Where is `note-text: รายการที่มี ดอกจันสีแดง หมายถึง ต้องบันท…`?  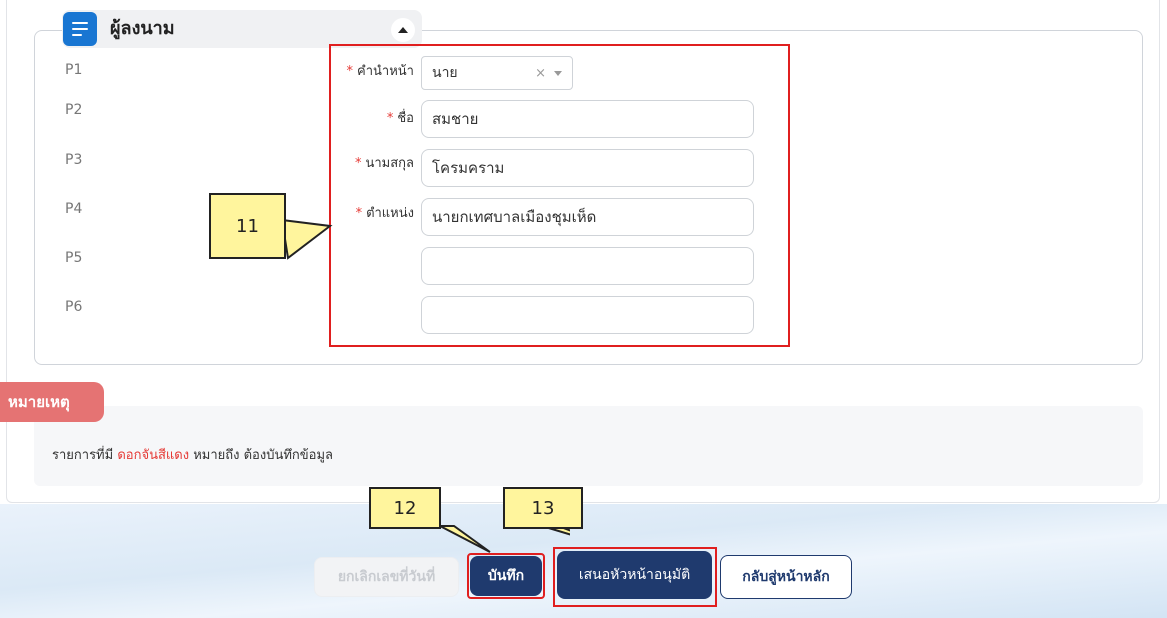
note-text: รายการที่มี ดอกจันสีแดง หมายถึง ต้องบันท… is located at coordinates (192, 454).